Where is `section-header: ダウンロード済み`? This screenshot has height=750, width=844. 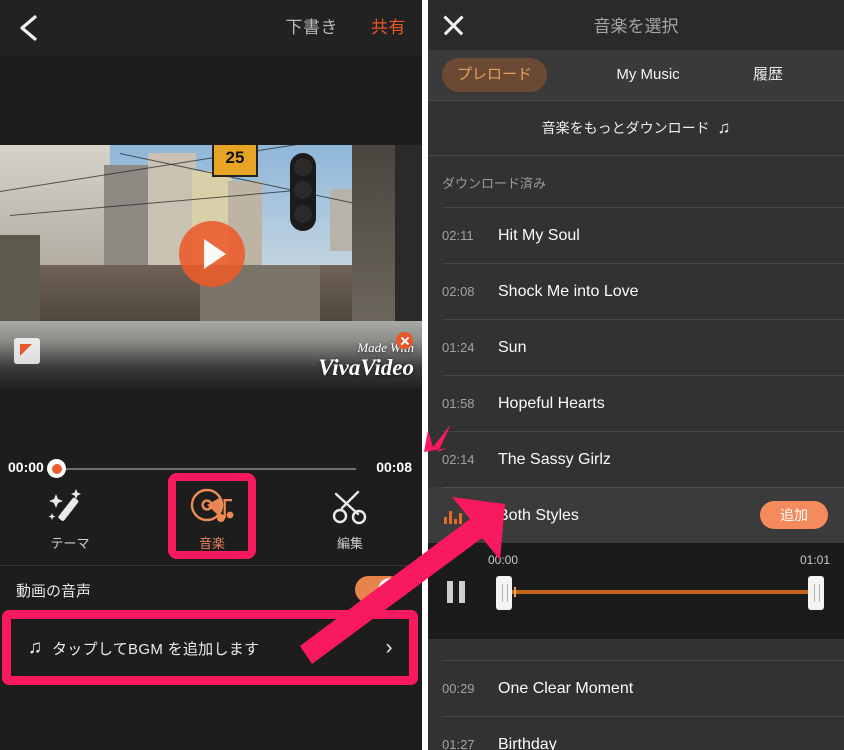 section-header: ダウンロード済み is located at coordinates (636, 181).